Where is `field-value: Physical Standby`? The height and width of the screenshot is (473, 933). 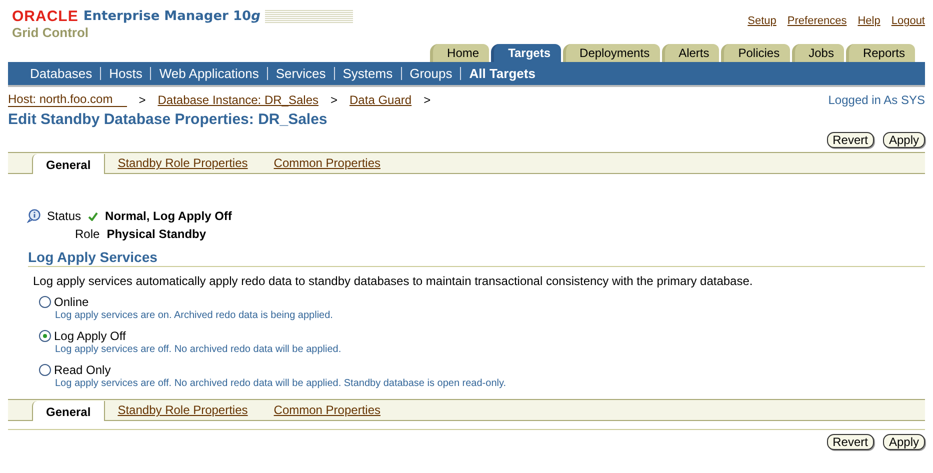
field-value: Physical Standby is located at coordinates (156, 234).